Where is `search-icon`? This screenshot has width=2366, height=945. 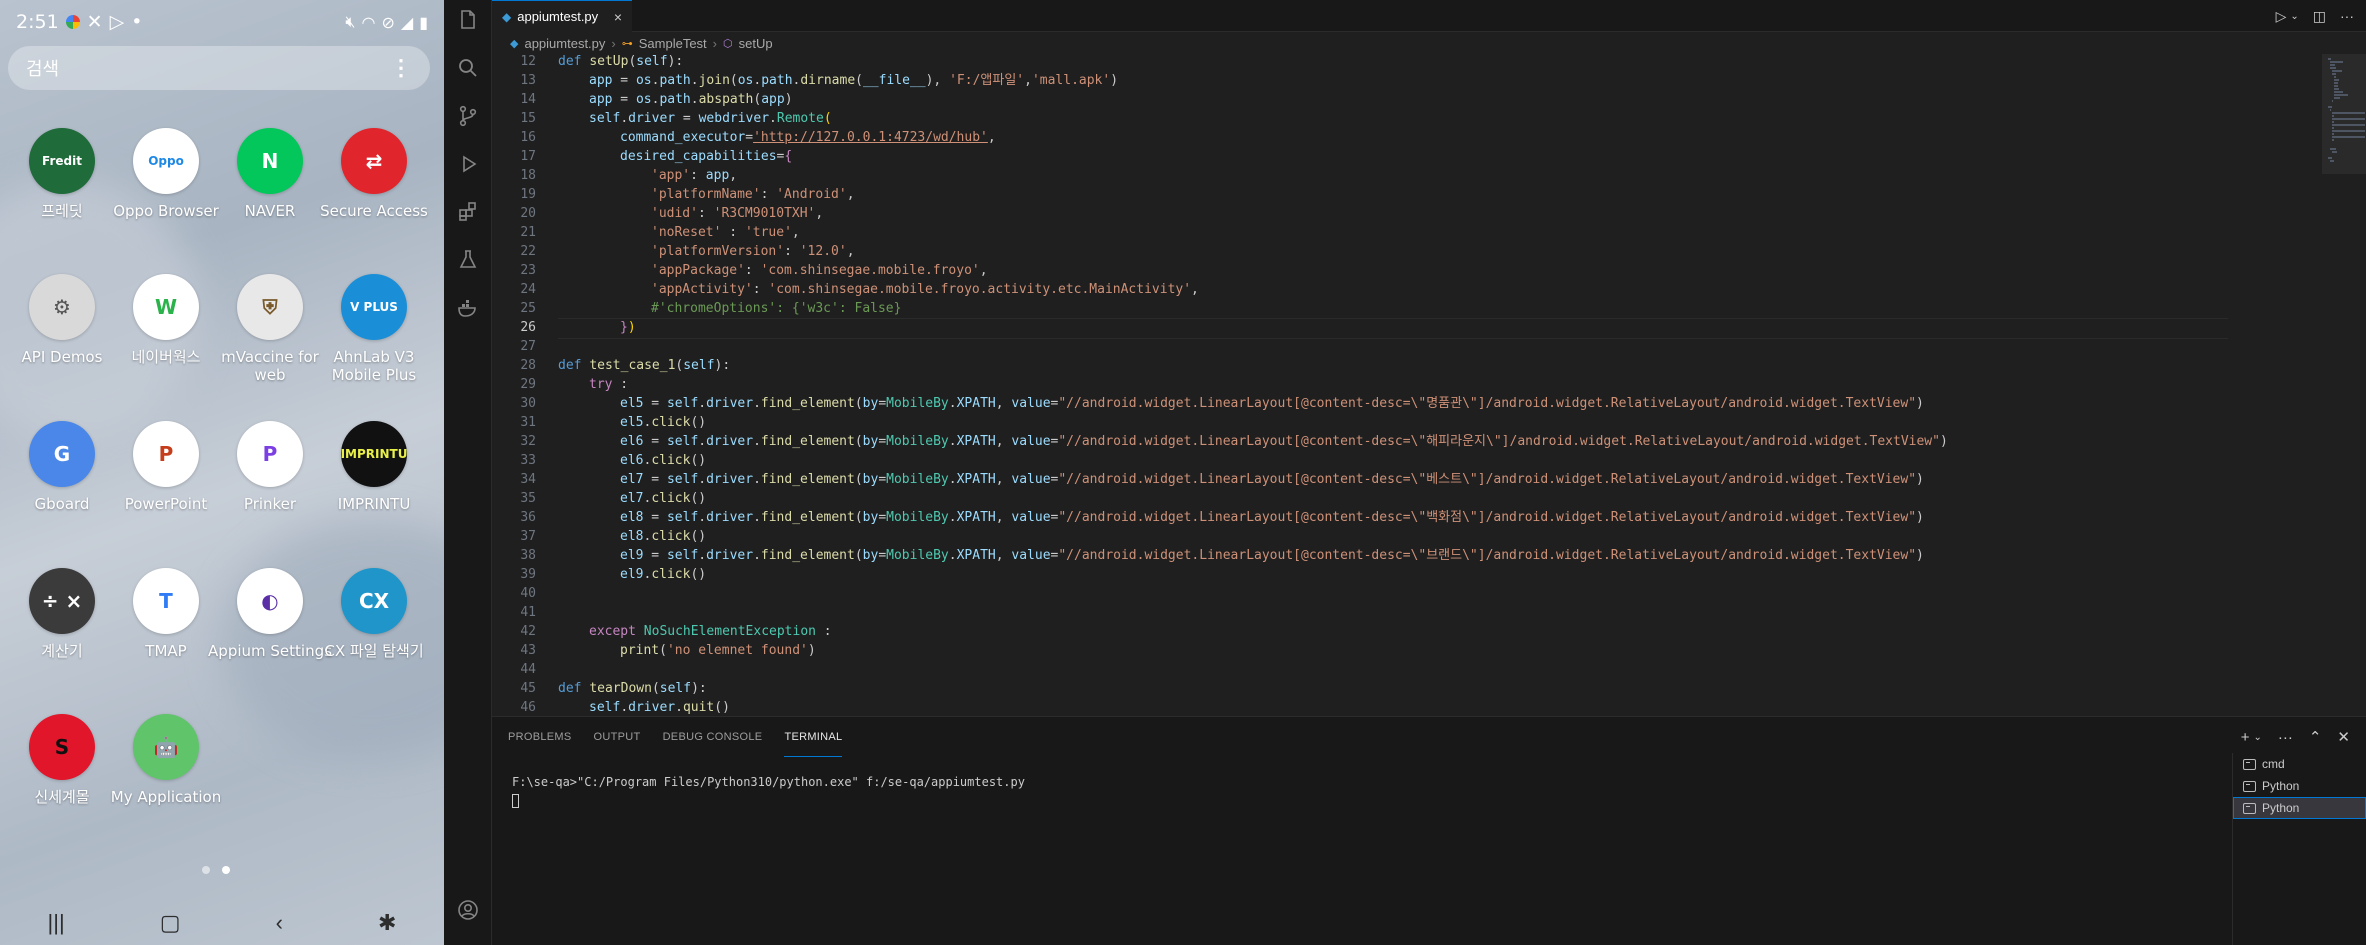 search-icon is located at coordinates (468, 68).